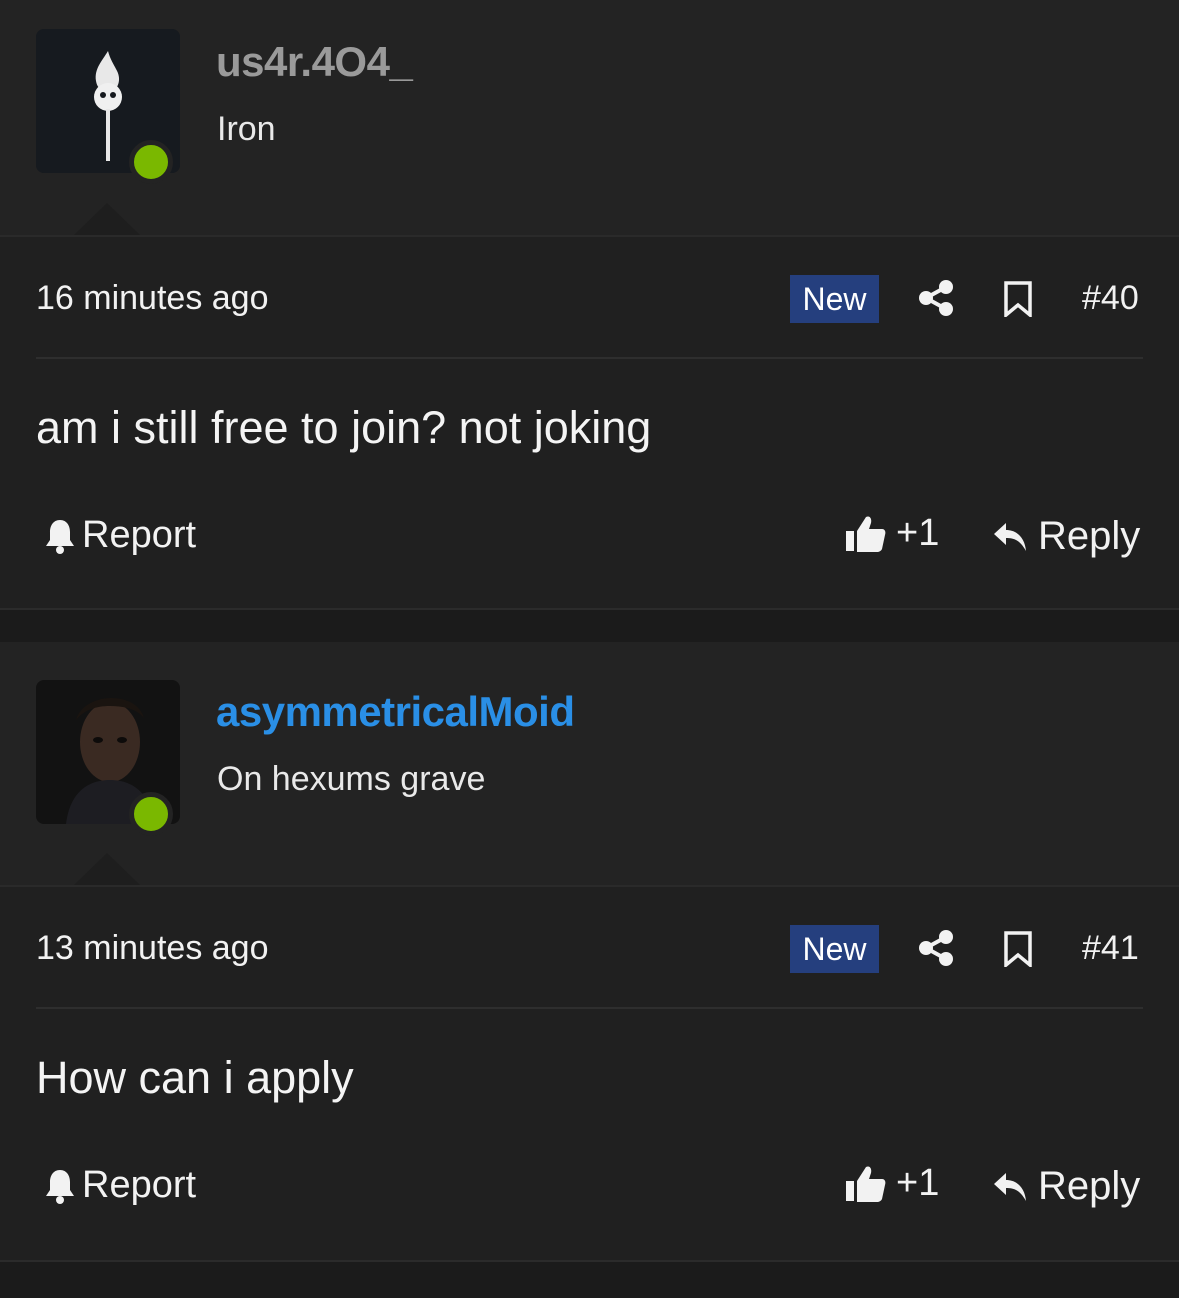 The width and height of the screenshot is (1179, 1298). What do you see at coordinates (195, 1077) in the screenshot?
I see `post-message: How can i apply` at bounding box center [195, 1077].